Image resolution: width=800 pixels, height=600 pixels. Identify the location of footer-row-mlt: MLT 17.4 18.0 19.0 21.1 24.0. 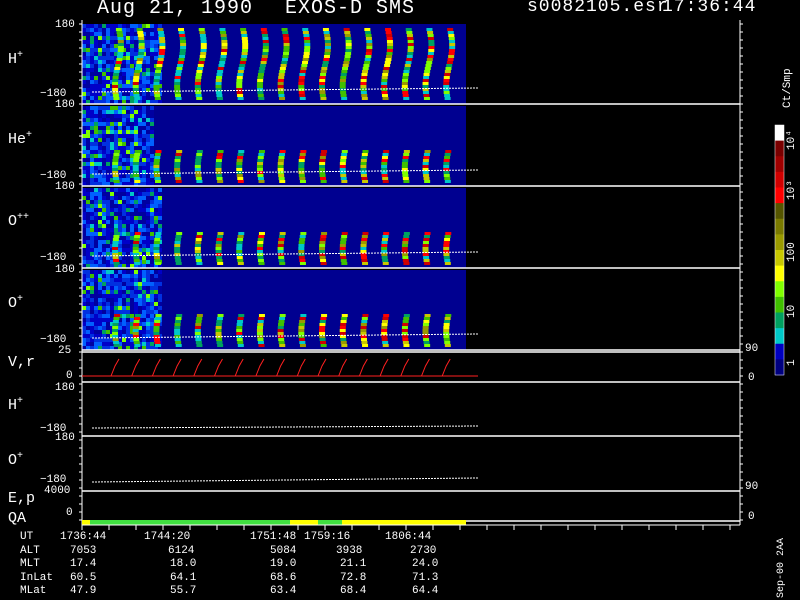
(260, 565).